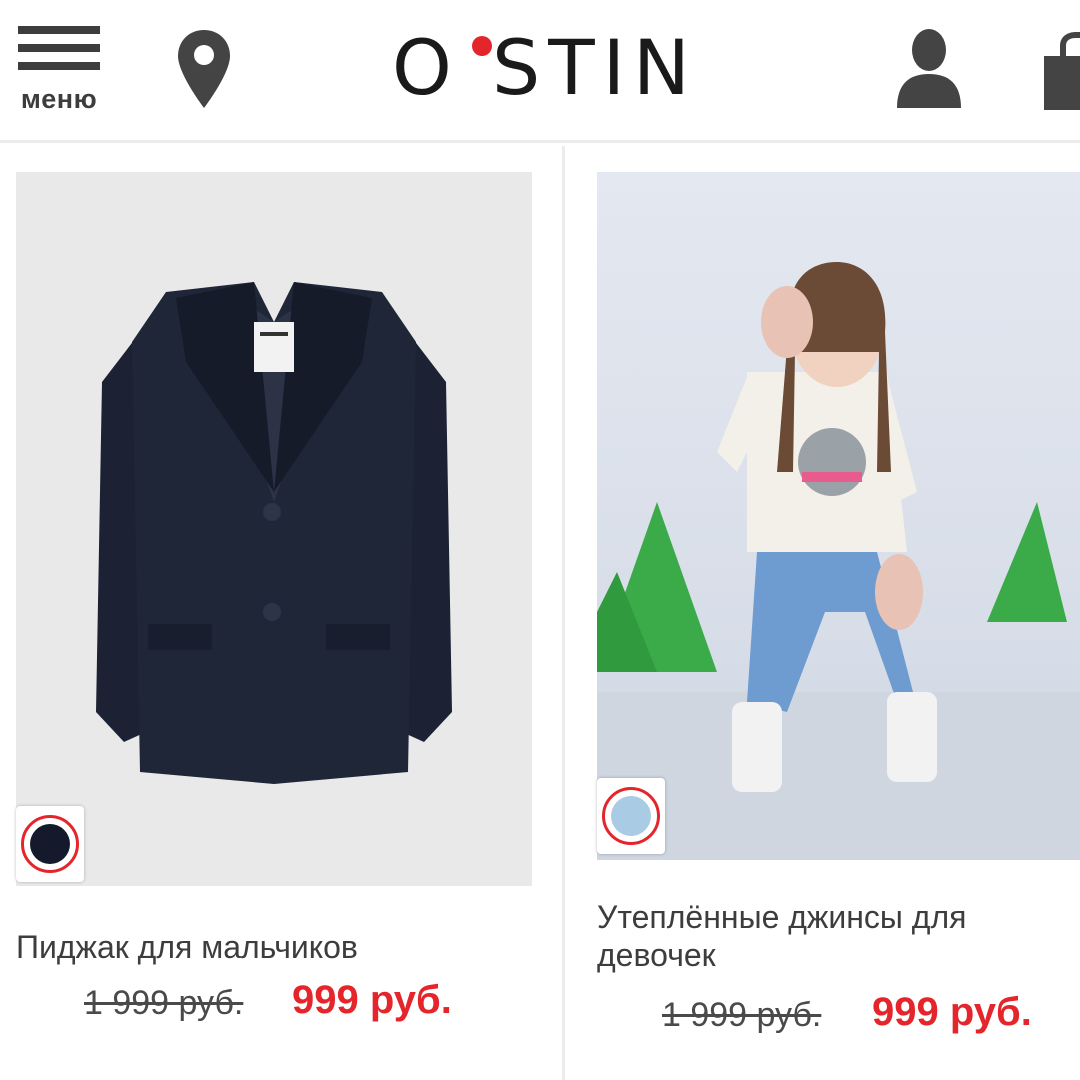  I want to click on menu-label: меню, so click(59, 99).